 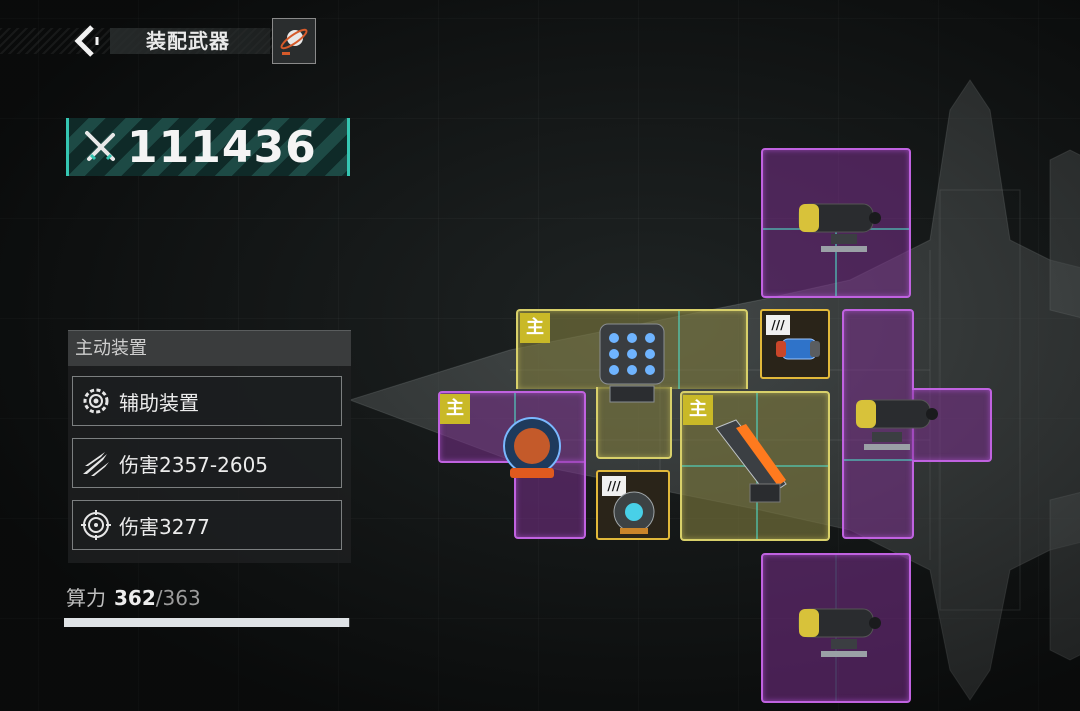 I want to click on chevron-left-icon, so click(x=86, y=41).